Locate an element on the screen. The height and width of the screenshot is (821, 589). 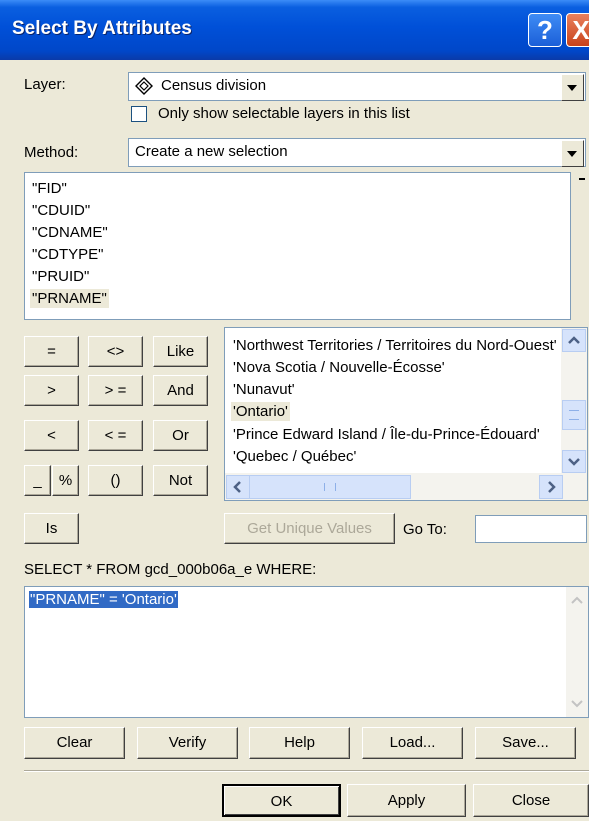
ok-button: OK is located at coordinates (281, 800).